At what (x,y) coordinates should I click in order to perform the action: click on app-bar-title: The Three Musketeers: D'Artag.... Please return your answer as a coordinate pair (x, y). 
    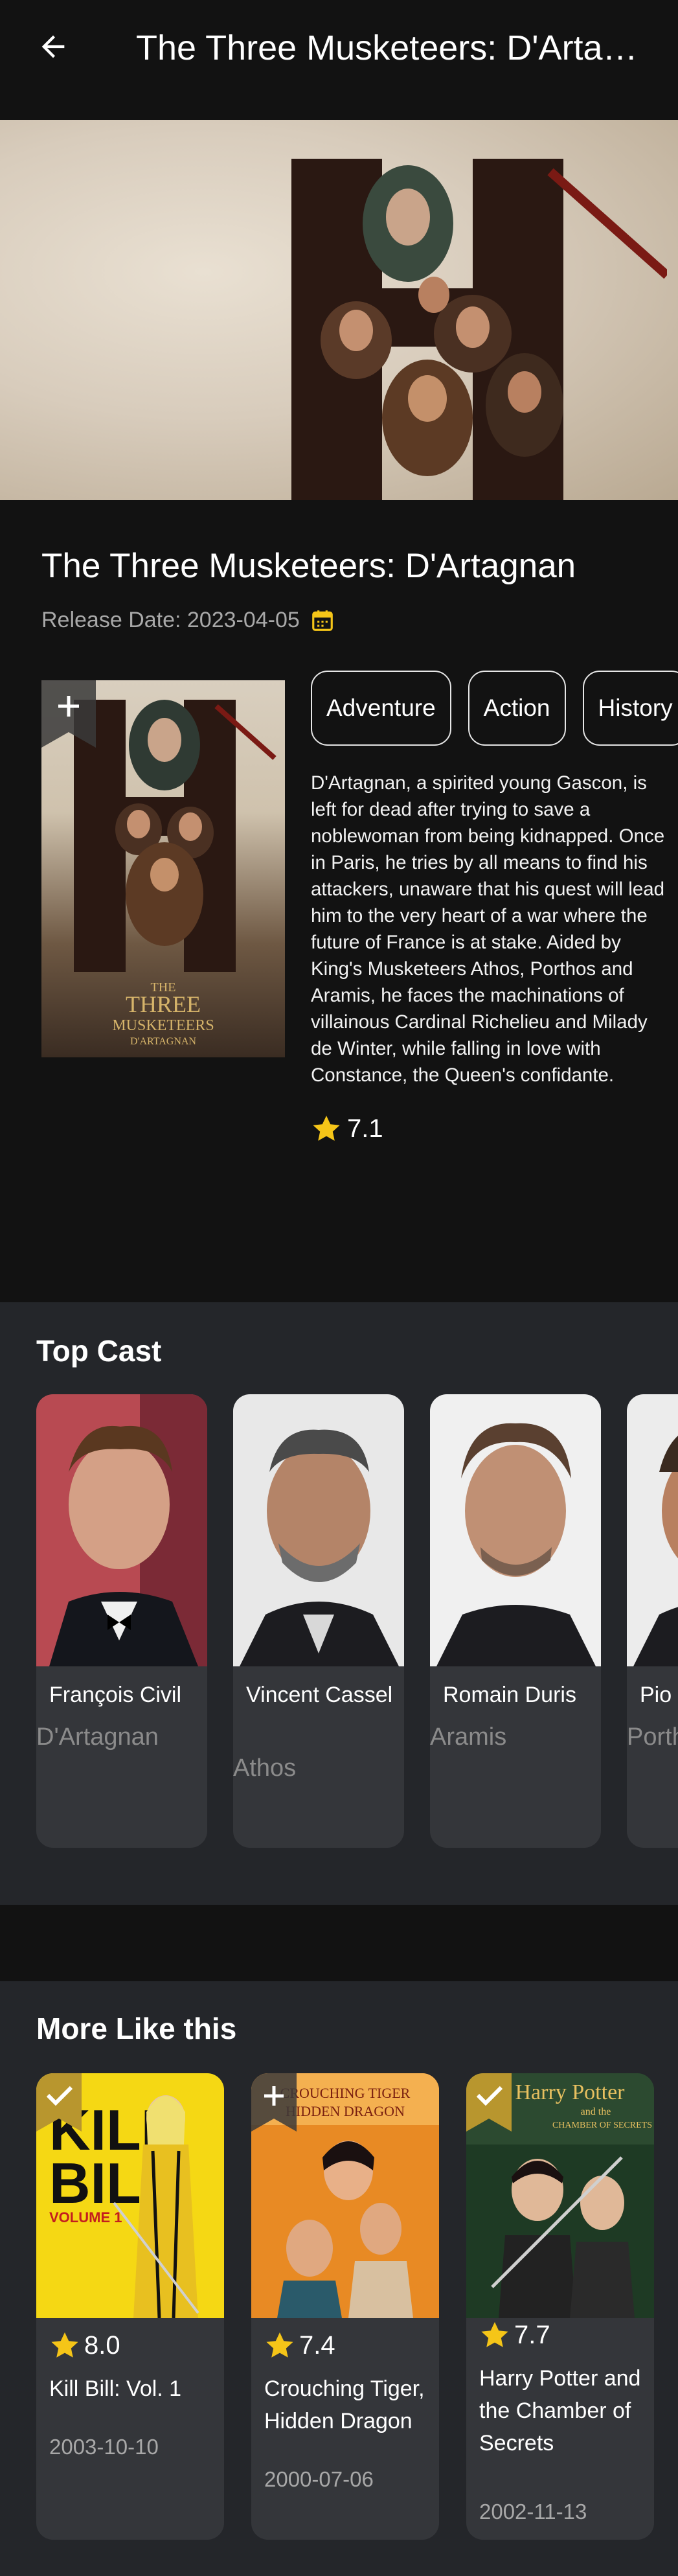
    Looking at the image, I should click on (392, 48).